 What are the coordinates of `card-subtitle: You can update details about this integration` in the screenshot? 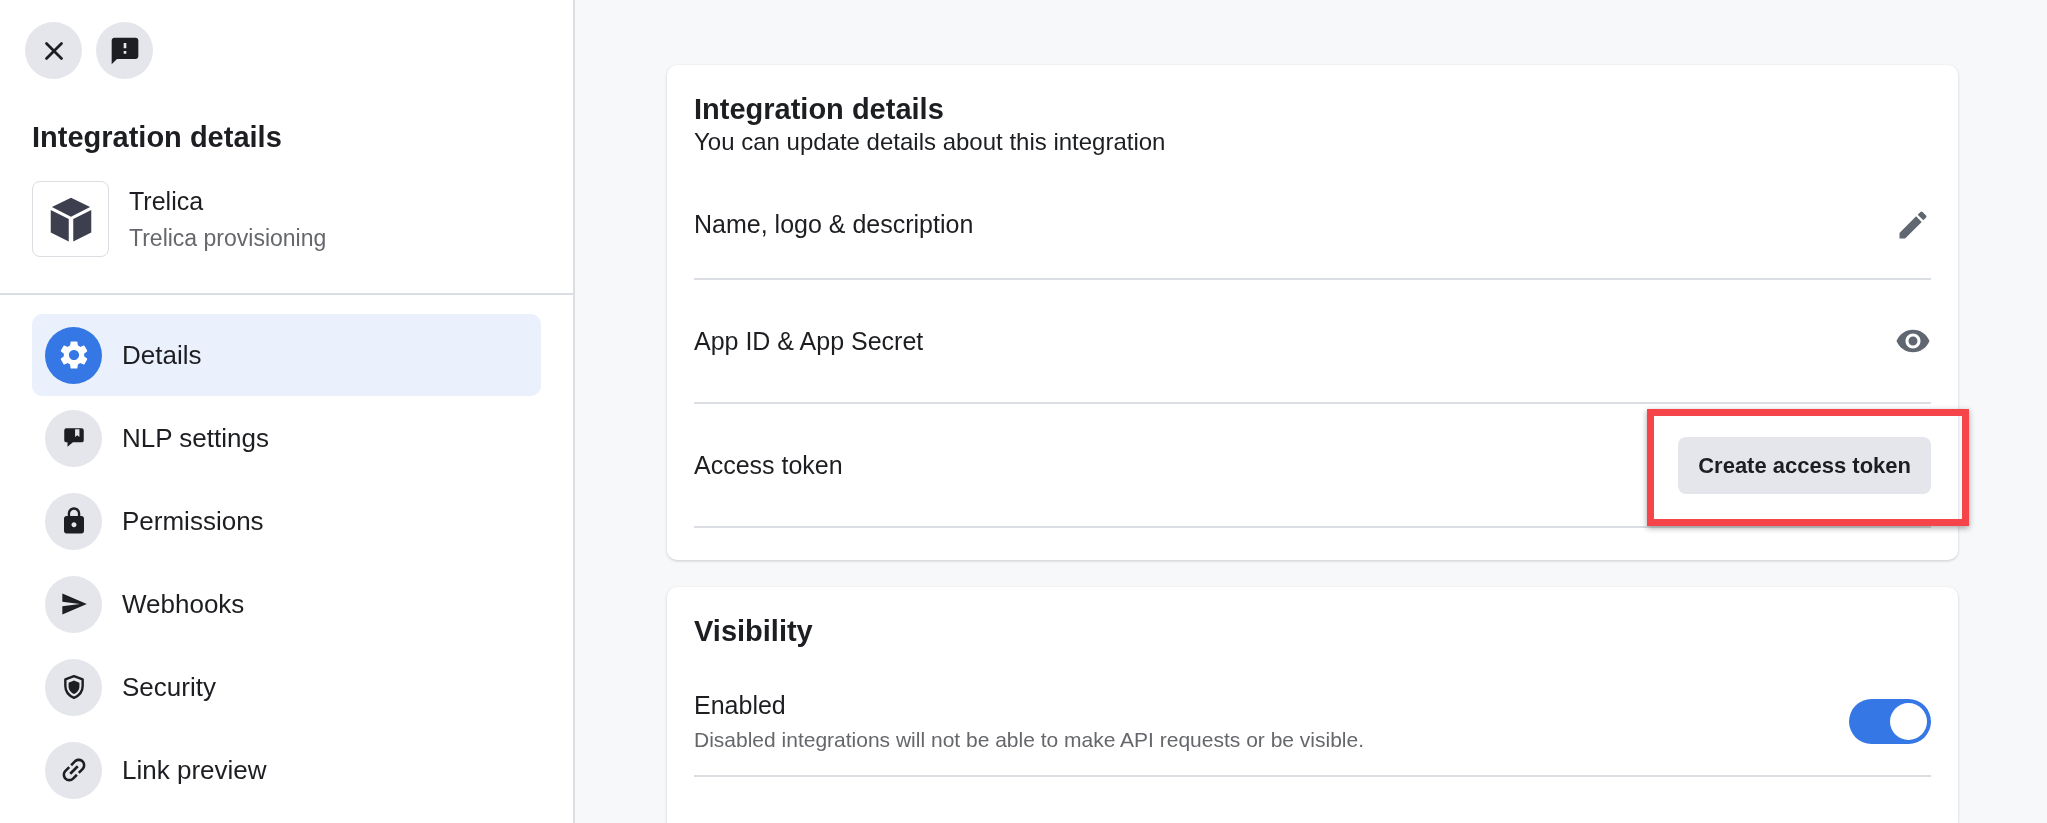 It's located at (930, 142).